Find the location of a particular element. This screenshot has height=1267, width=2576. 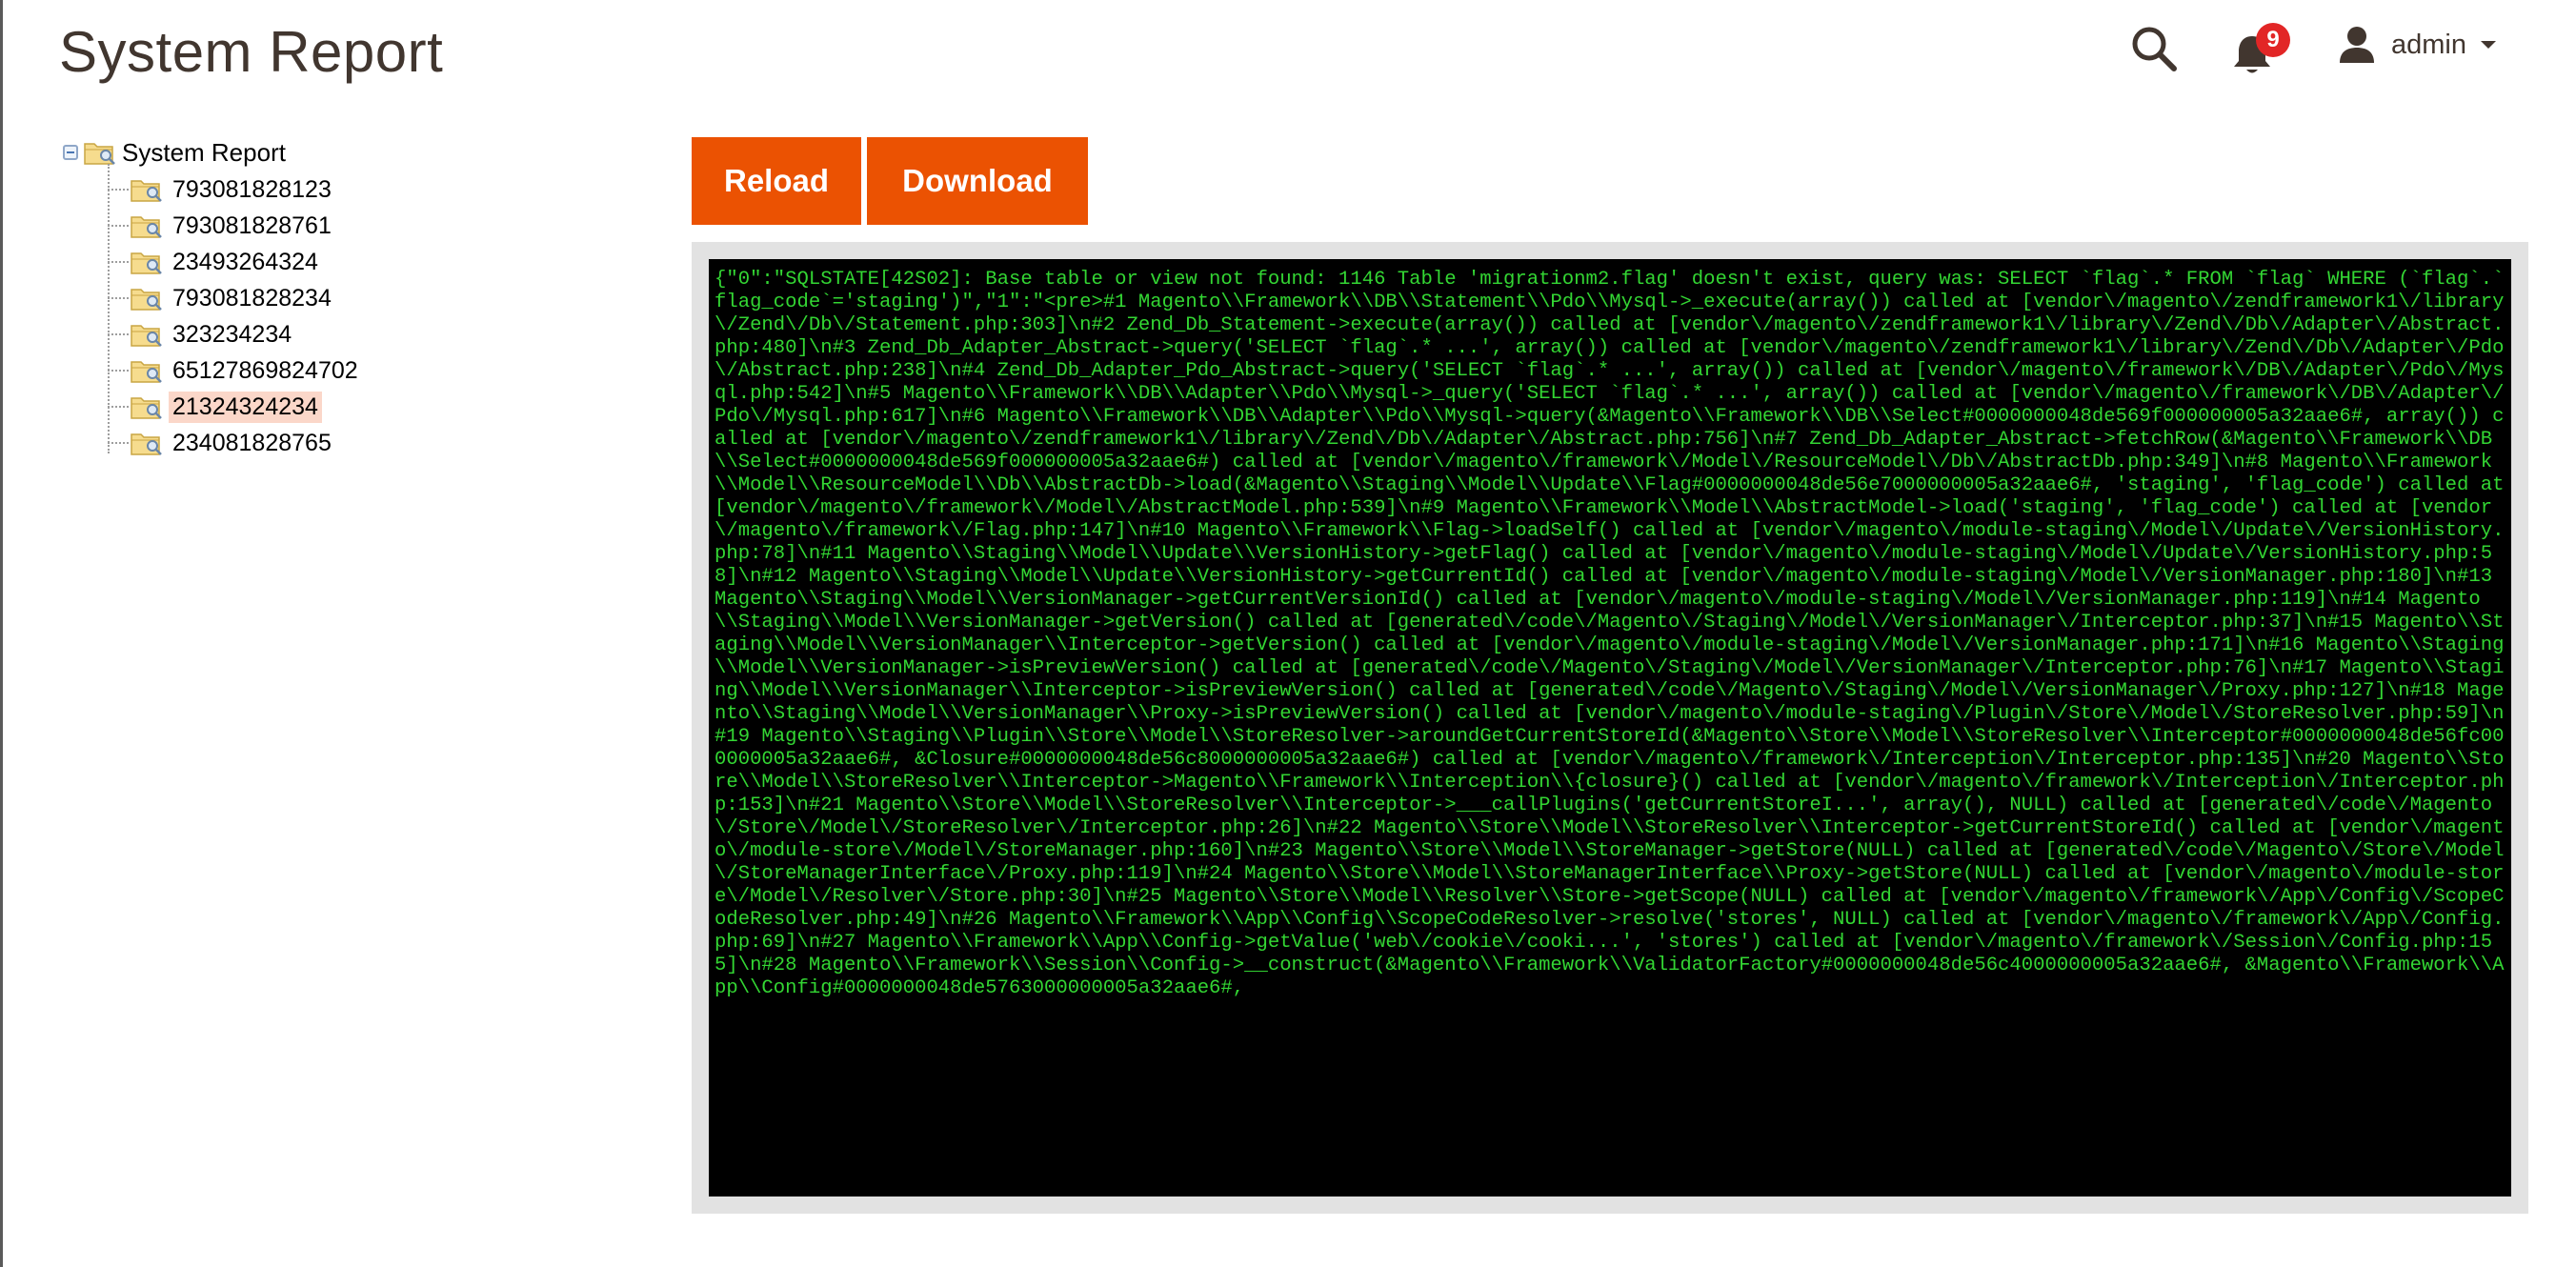

tree-item: 23493264324 is located at coordinates (215, 262).